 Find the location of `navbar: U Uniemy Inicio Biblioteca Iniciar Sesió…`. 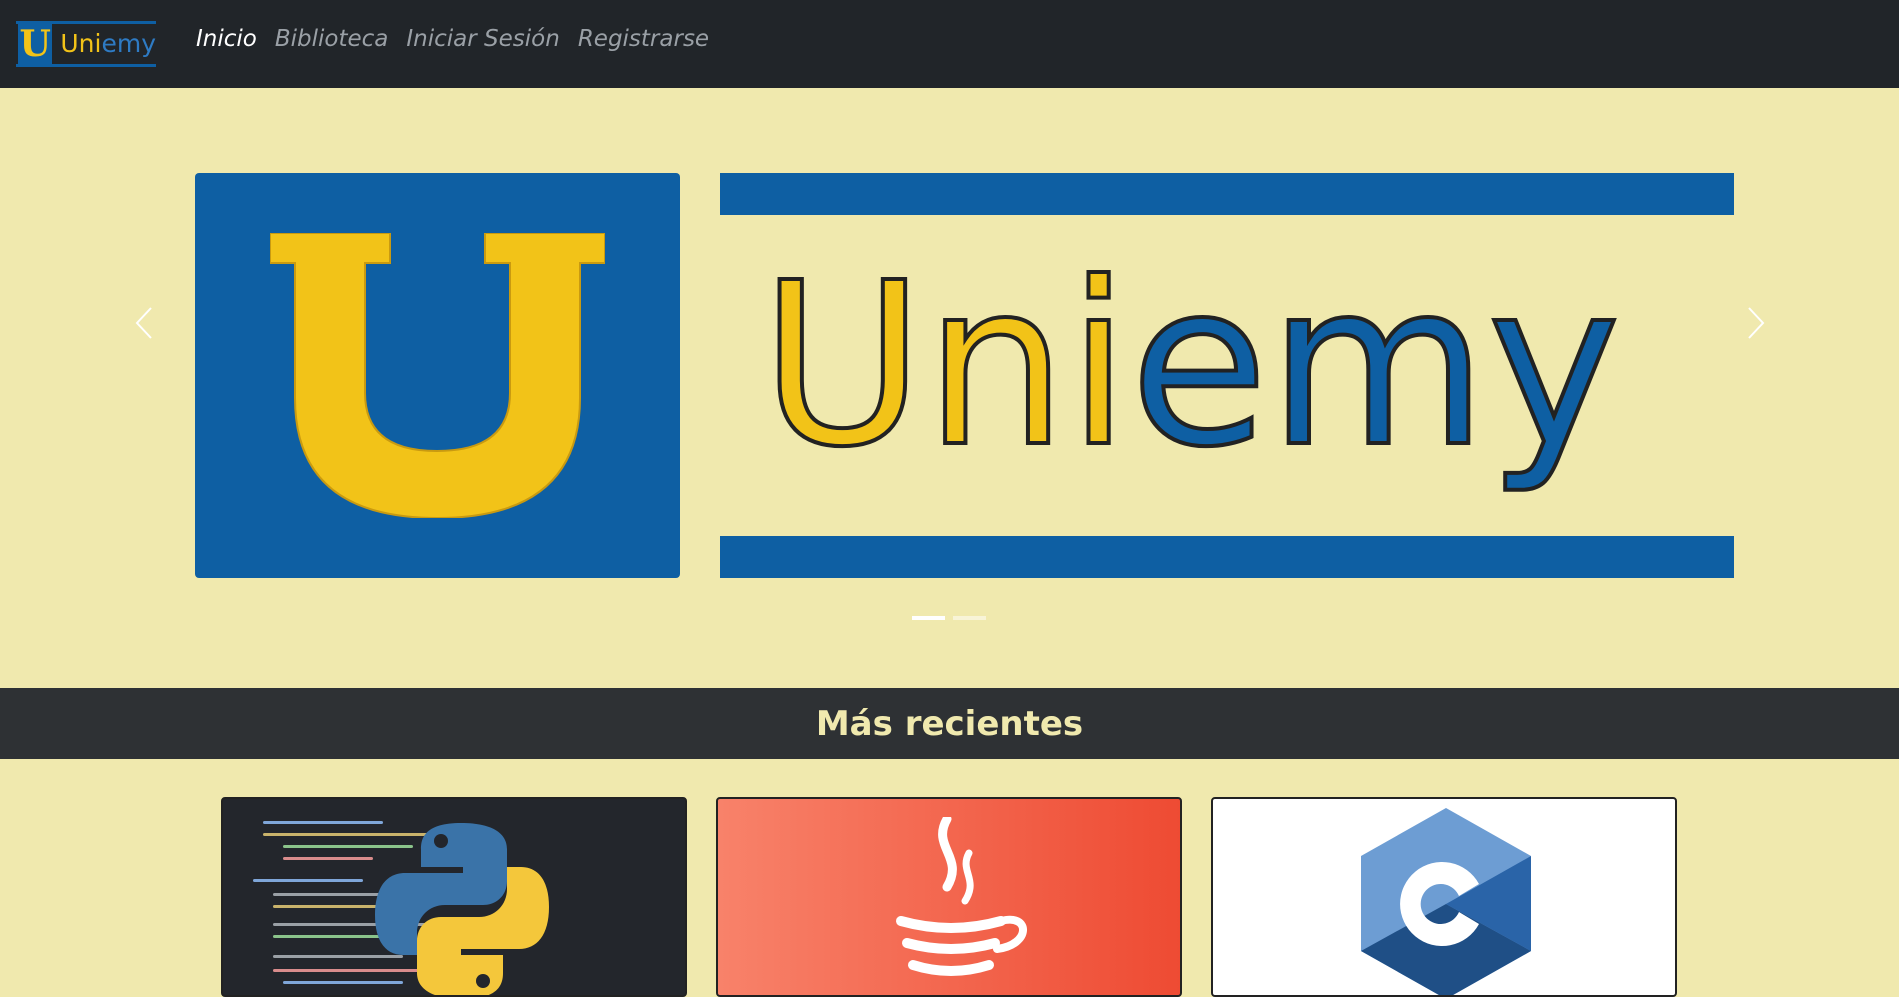

navbar: U Uniemy Inicio Biblioteca Iniciar Sesió… is located at coordinates (949, 44).